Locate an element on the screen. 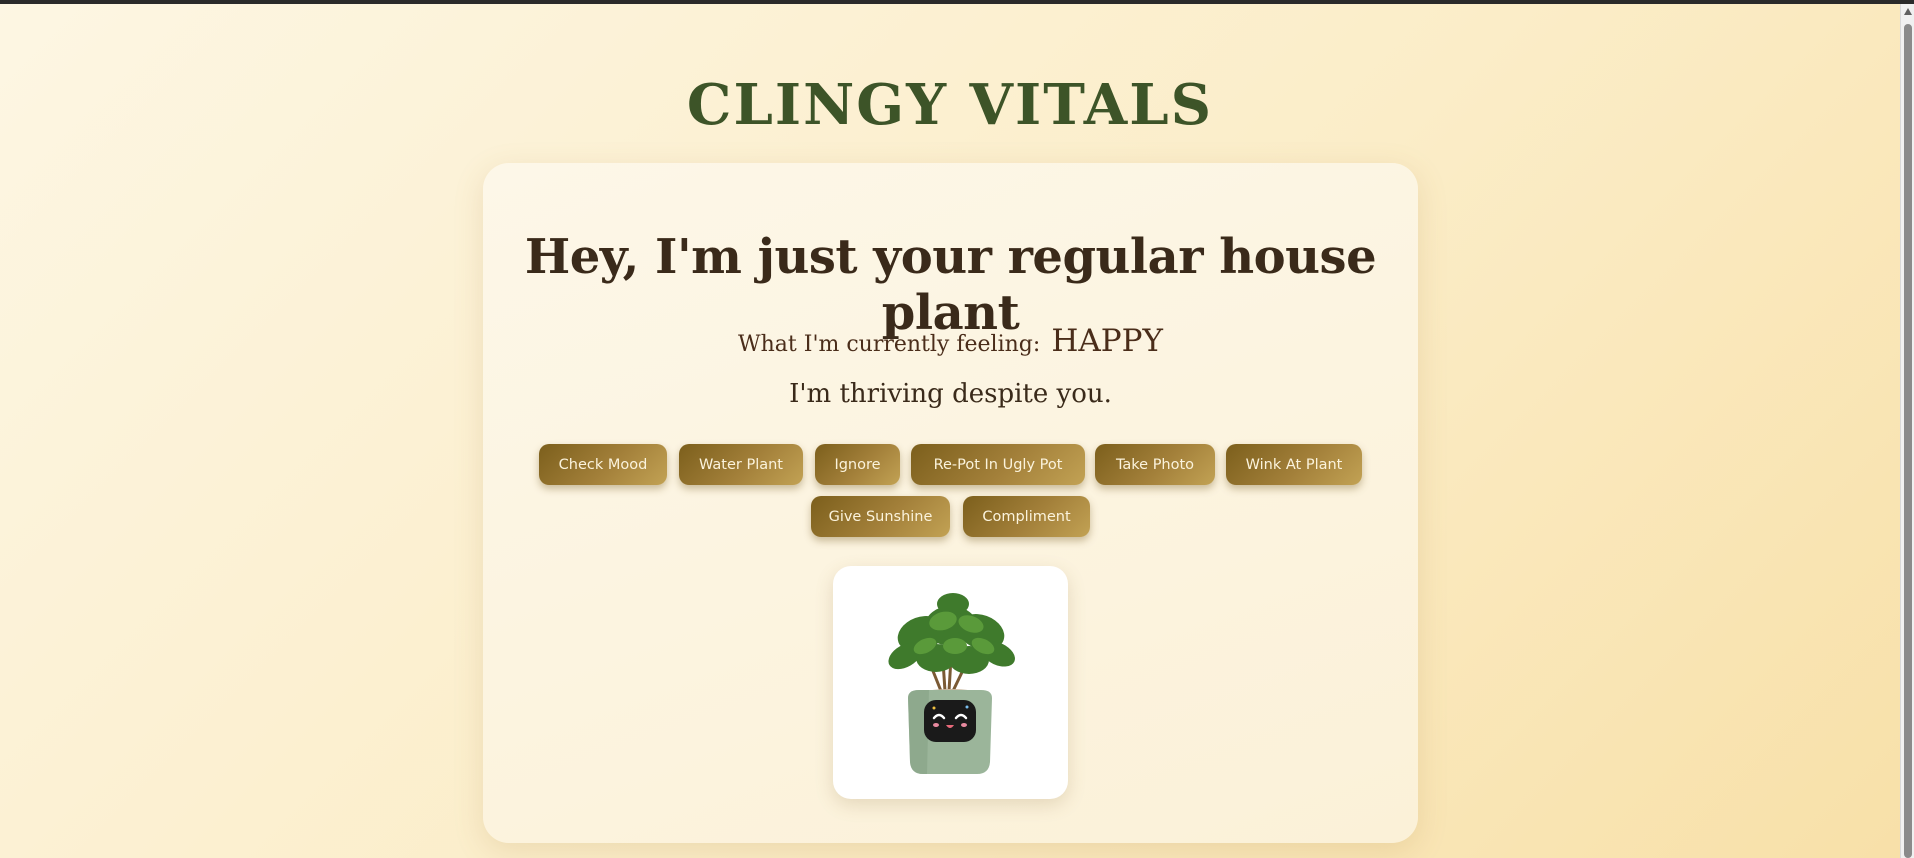 Image resolution: width=1914 pixels, height=858 pixels. check-mood-button: Check Mood is located at coordinates (603, 464).